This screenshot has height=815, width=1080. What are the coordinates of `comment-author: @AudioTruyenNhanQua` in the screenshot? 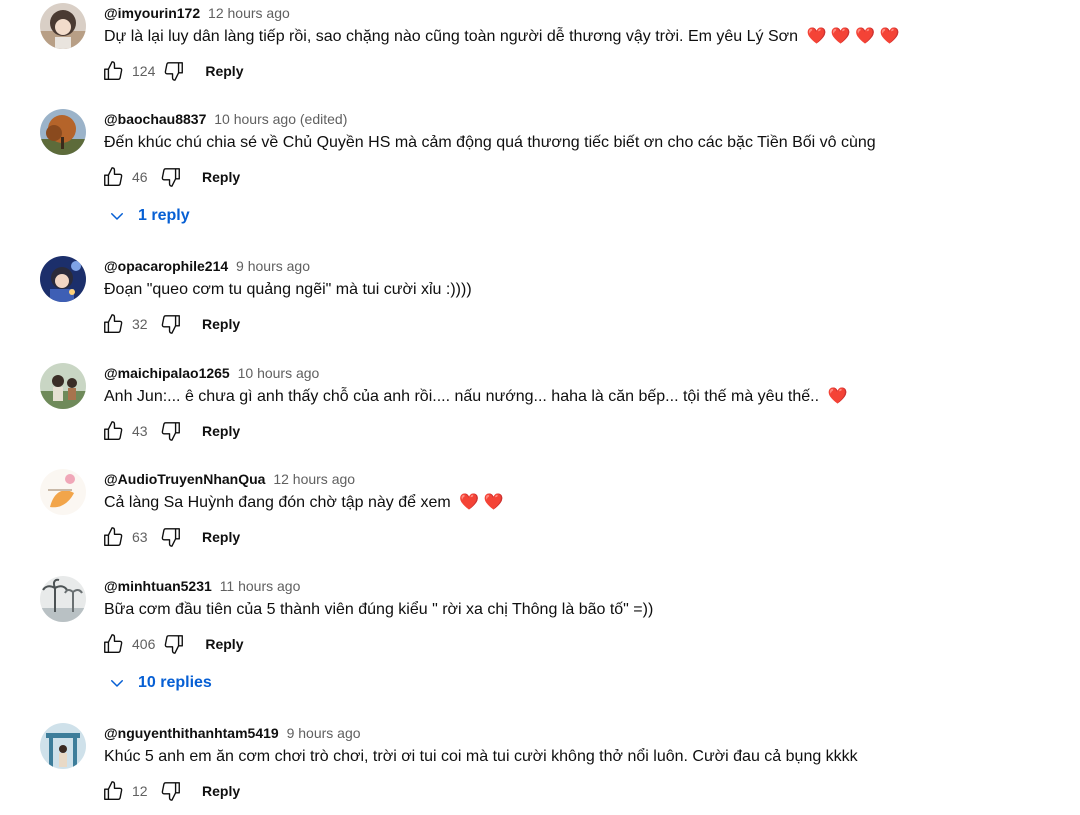 It's located at (184, 479).